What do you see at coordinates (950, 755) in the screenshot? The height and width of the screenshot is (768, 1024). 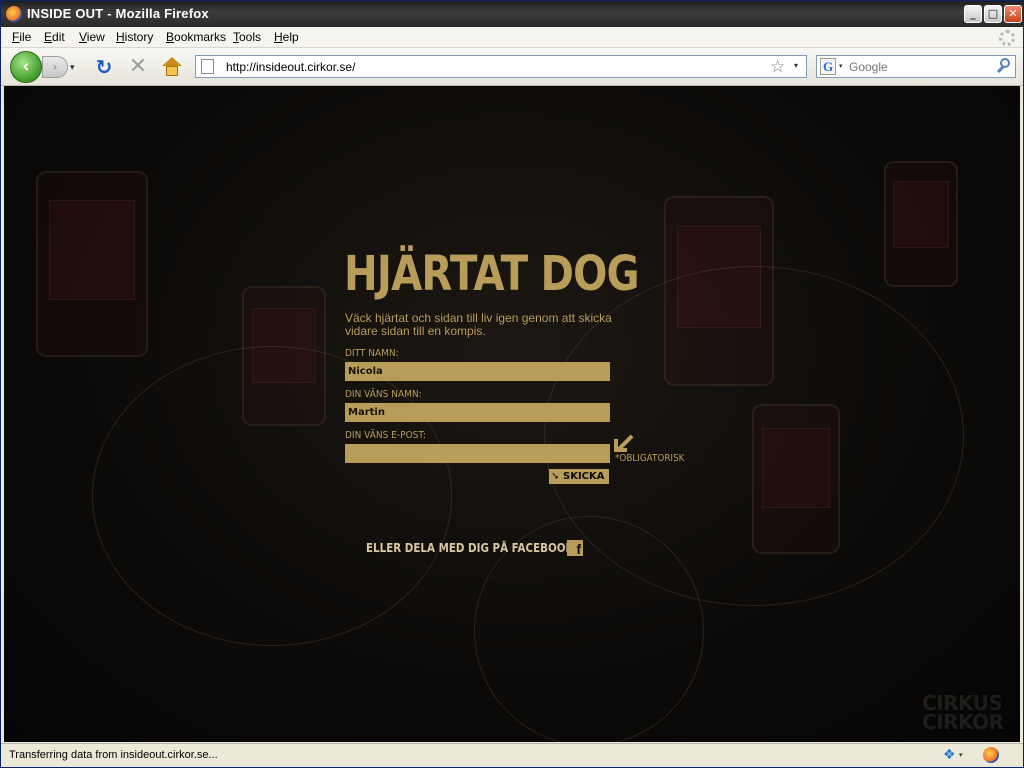 I see `addon-icon: ❖` at bounding box center [950, 755].